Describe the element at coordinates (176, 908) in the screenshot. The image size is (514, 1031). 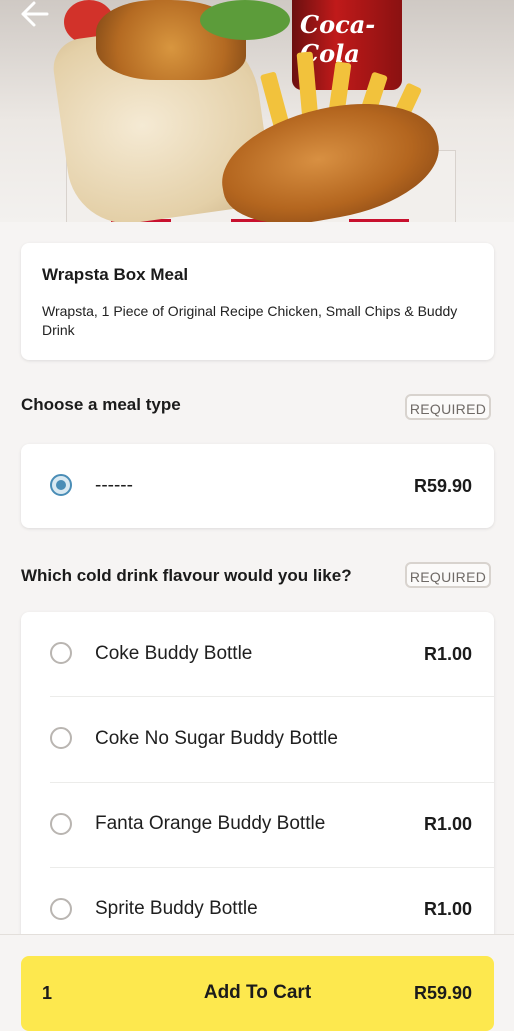
I see `option-label: Sprite Buddy Bottle` at that location.